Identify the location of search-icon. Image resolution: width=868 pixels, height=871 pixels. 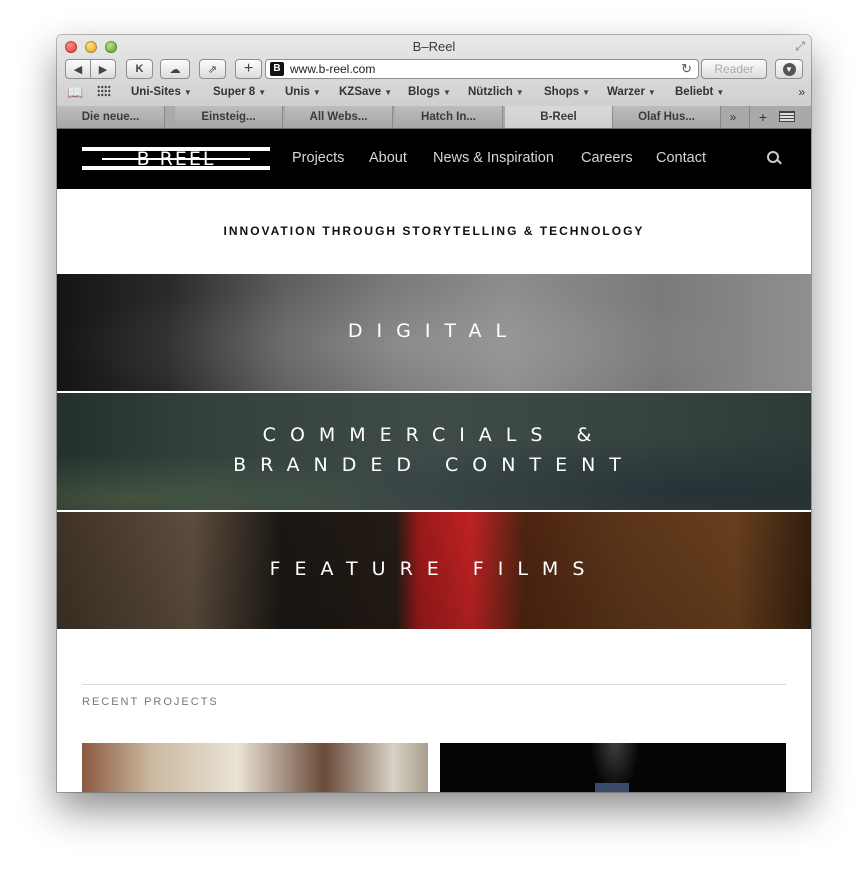
(773, 157).